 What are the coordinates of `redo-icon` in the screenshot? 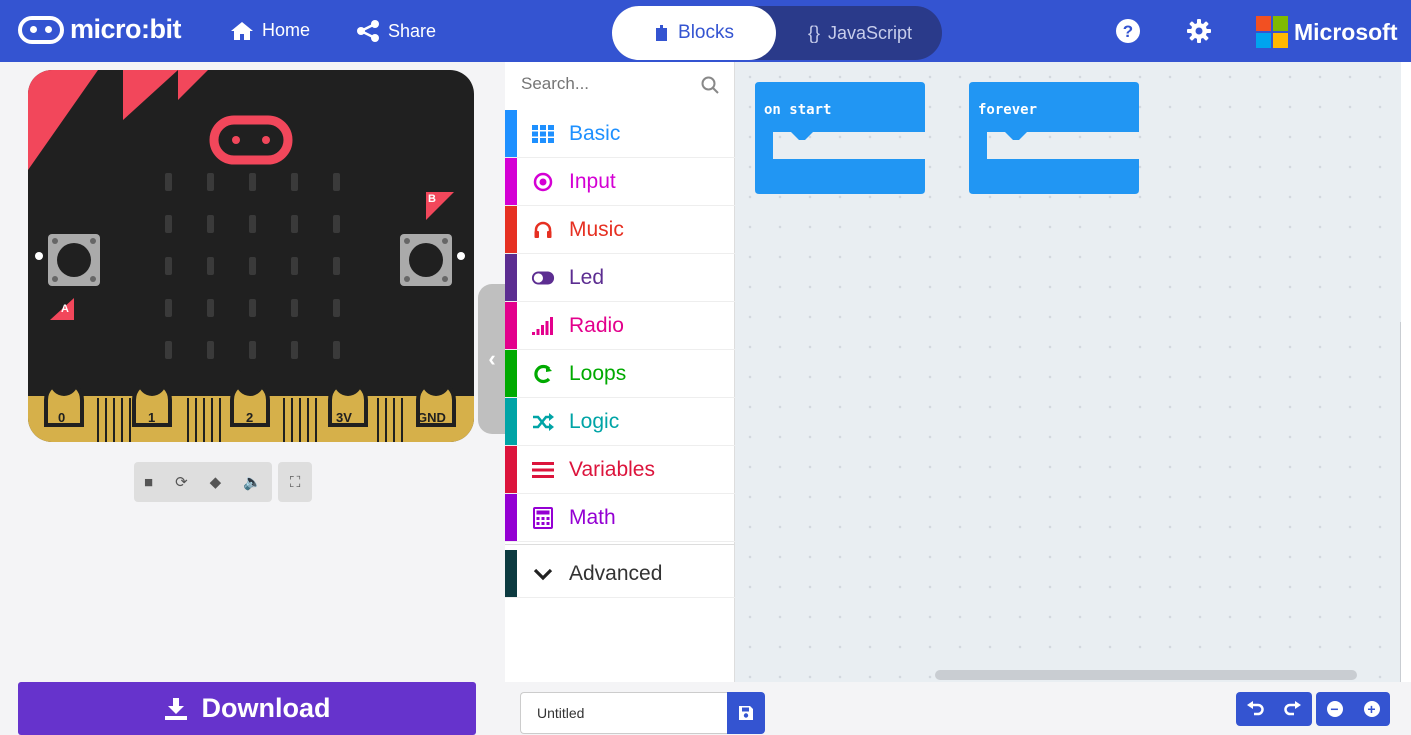 It's located at (1293, 709).